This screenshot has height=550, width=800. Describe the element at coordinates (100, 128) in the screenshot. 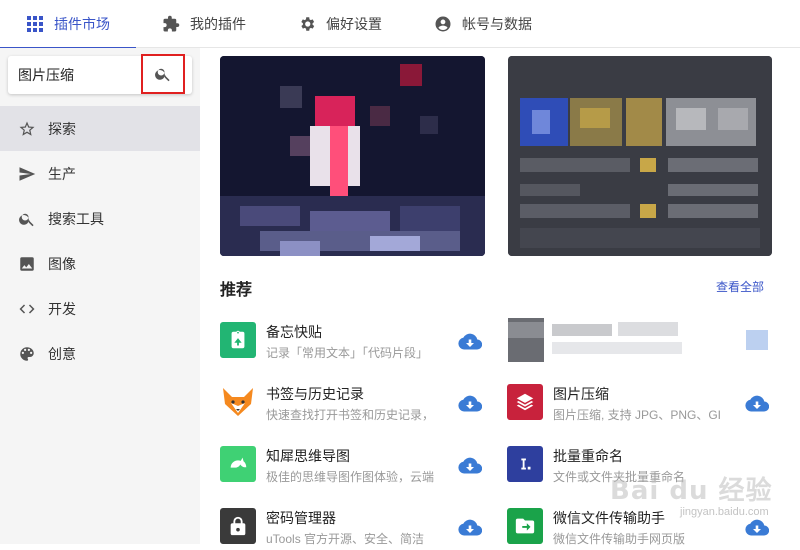

I see `sidebar-item-explore: 探索` at that location.